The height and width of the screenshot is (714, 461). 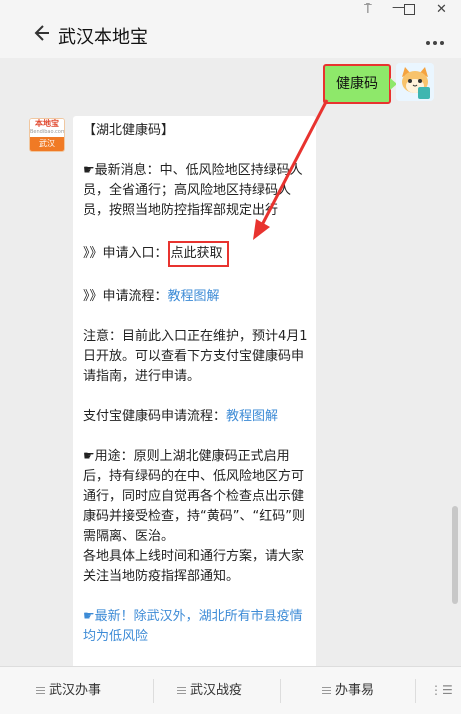 I want to click on bottom-menu-bar: 武汉办事 武汉战疫 办事易, so click(x=230, y=690).